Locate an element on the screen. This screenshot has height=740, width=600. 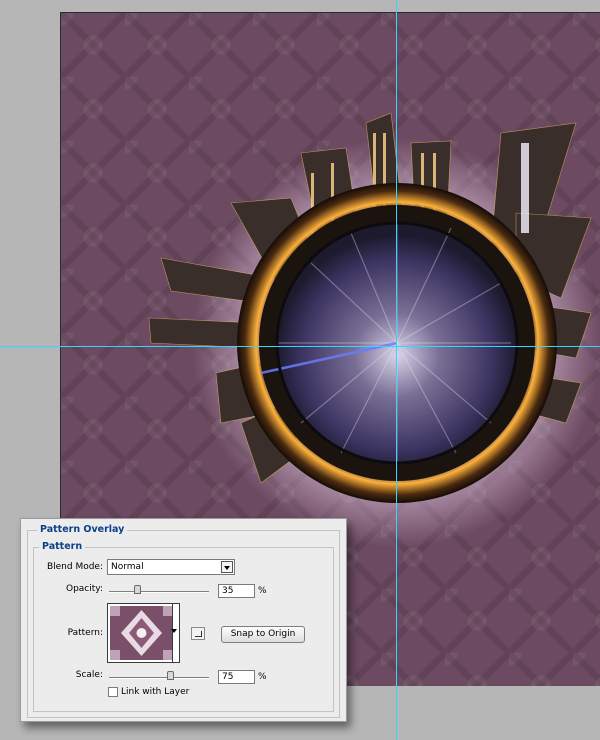
scale-label: Scale: is located at coordinates (89, 675).